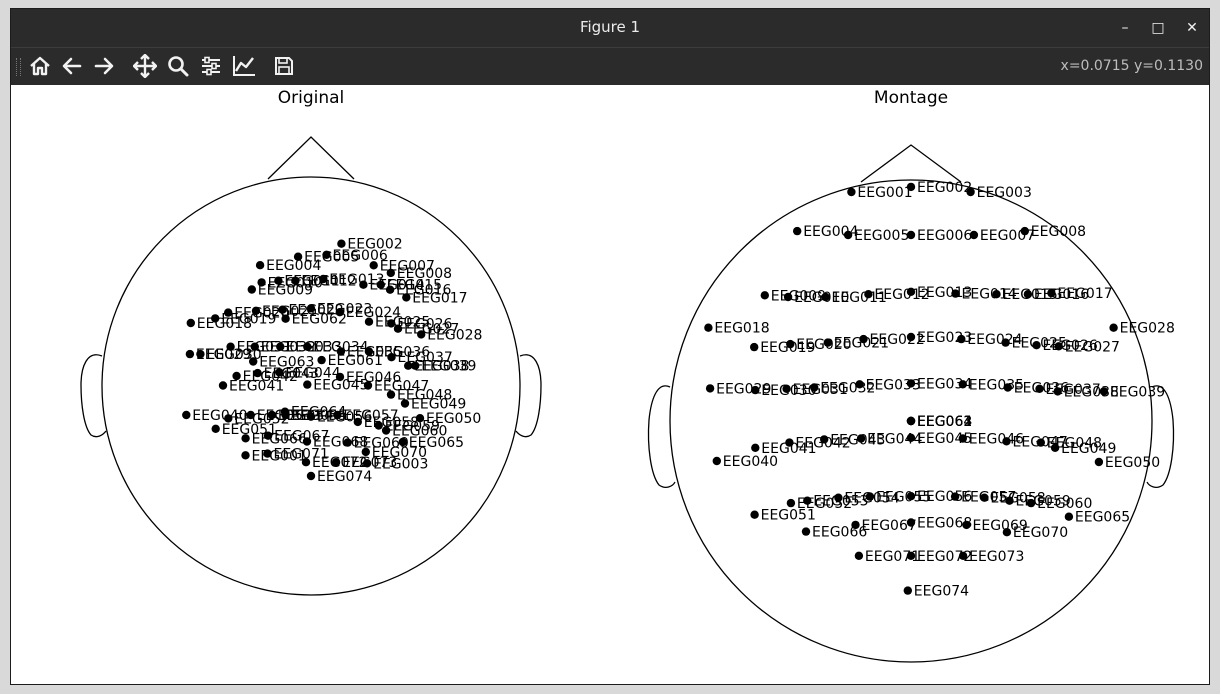  I want to click on electrode-label: EEG064, so click(318, 413).